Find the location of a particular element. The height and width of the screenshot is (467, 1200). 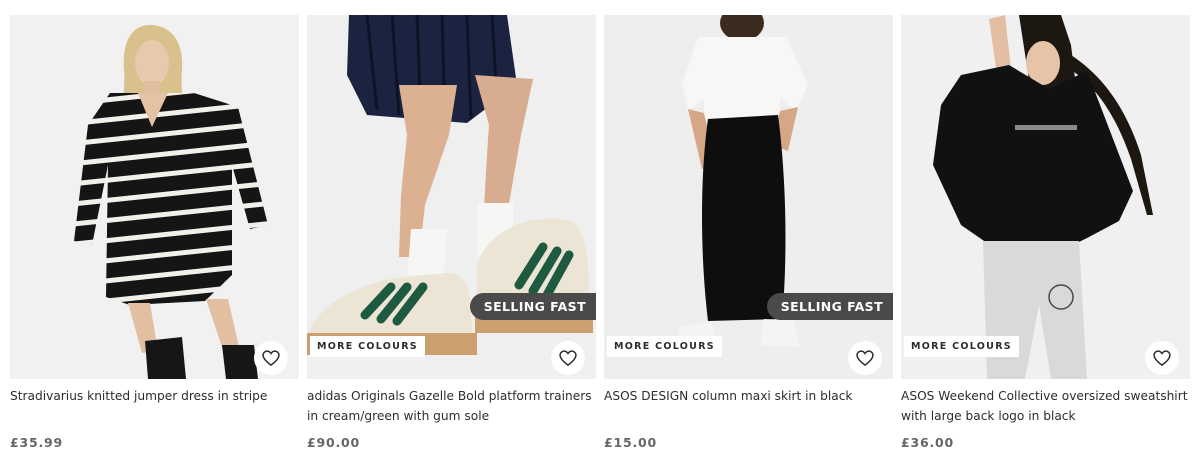

product-price: £90.00 is located at coordinates (334, 442).